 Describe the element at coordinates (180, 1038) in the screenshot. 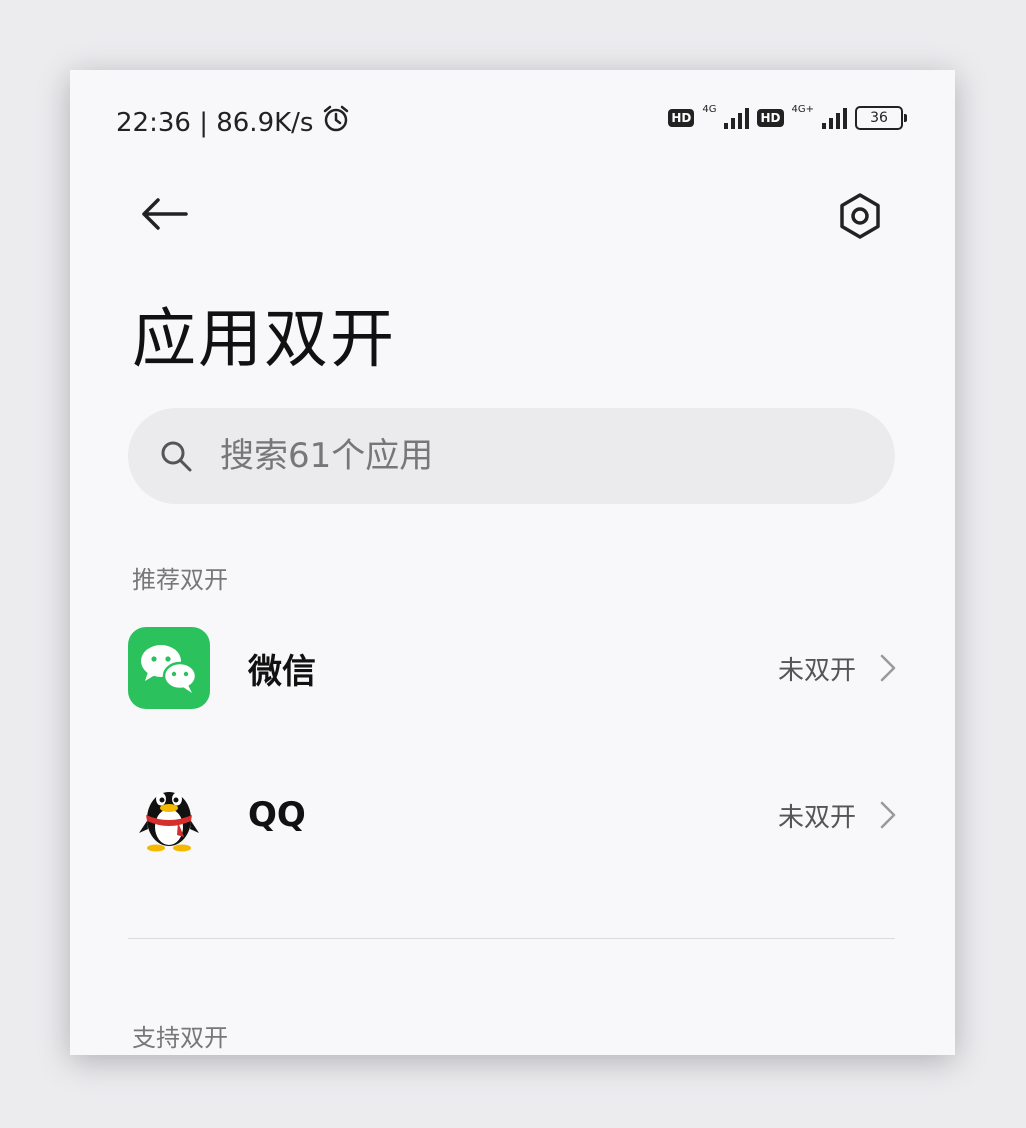

I see `section-label-supported: 支持双开` at that location.